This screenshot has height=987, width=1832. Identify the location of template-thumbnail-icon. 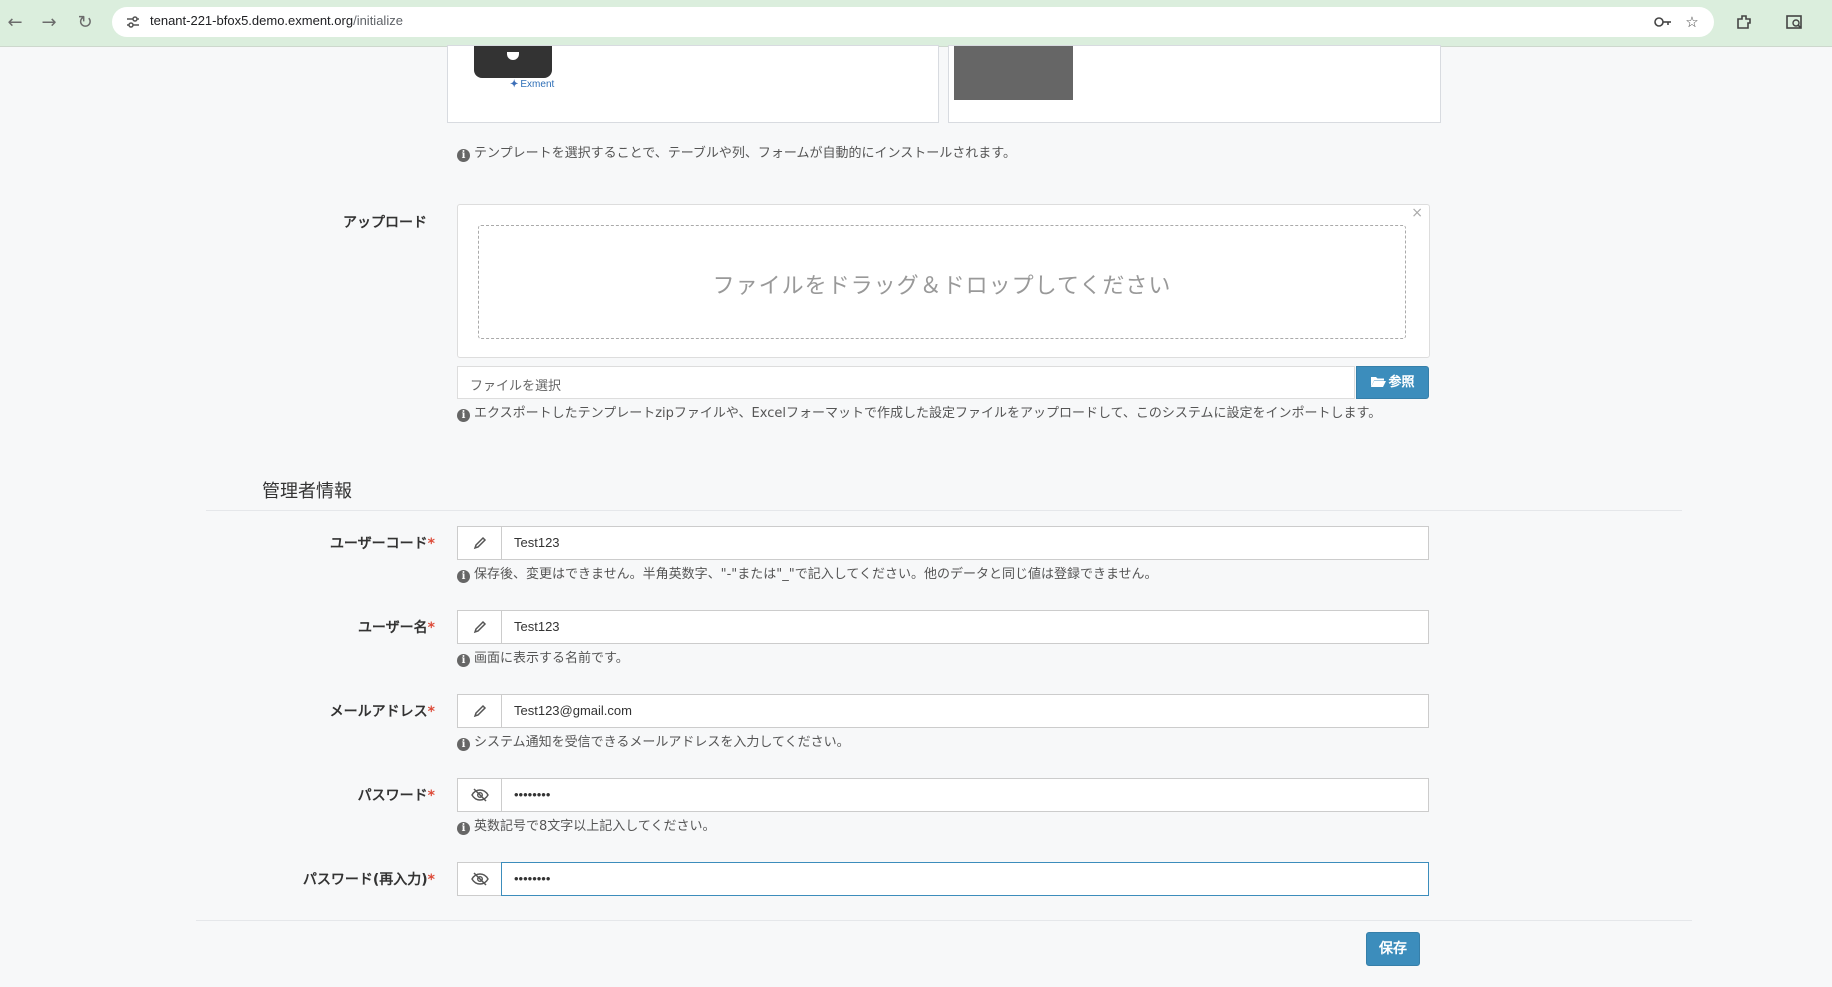
(513, 62).